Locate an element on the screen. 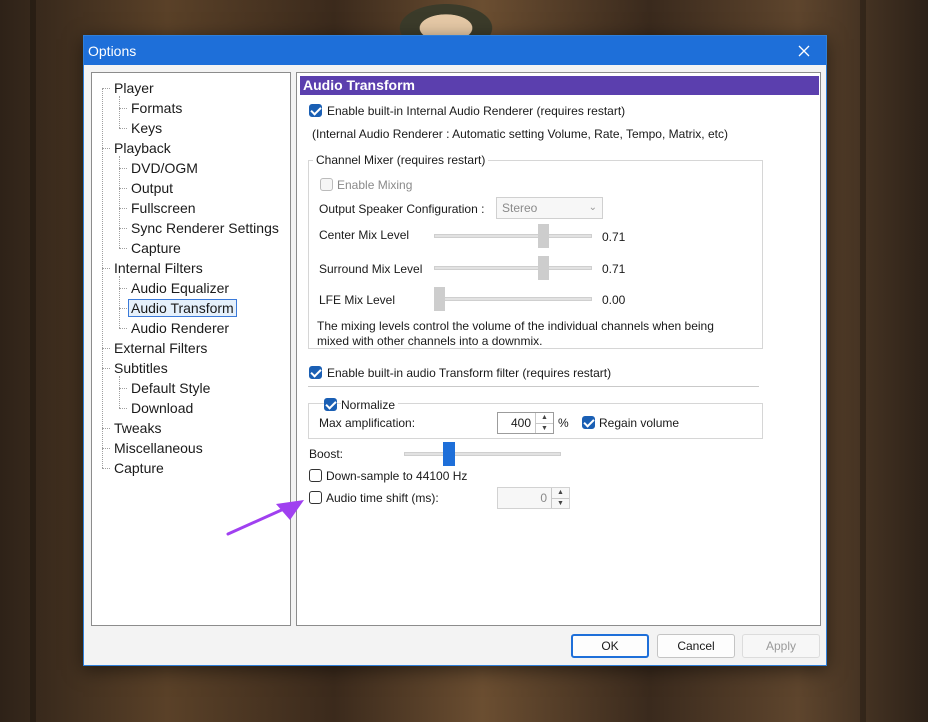 Image resolution: width=928 pixels, height=722 pixels. background-wood is located at coordinates (863, 361).